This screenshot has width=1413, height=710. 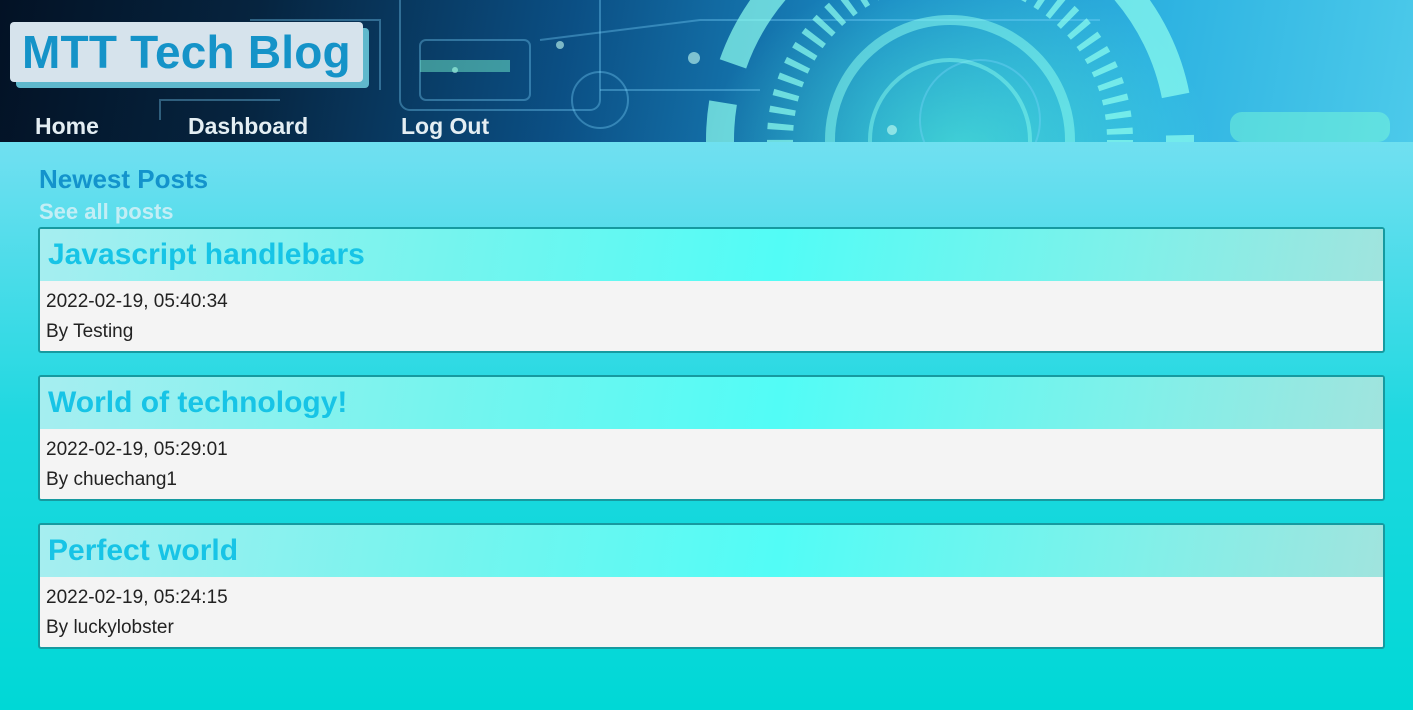 I want to click on nav-dashboard-link: Dashboard, so click(x=248, y=126).